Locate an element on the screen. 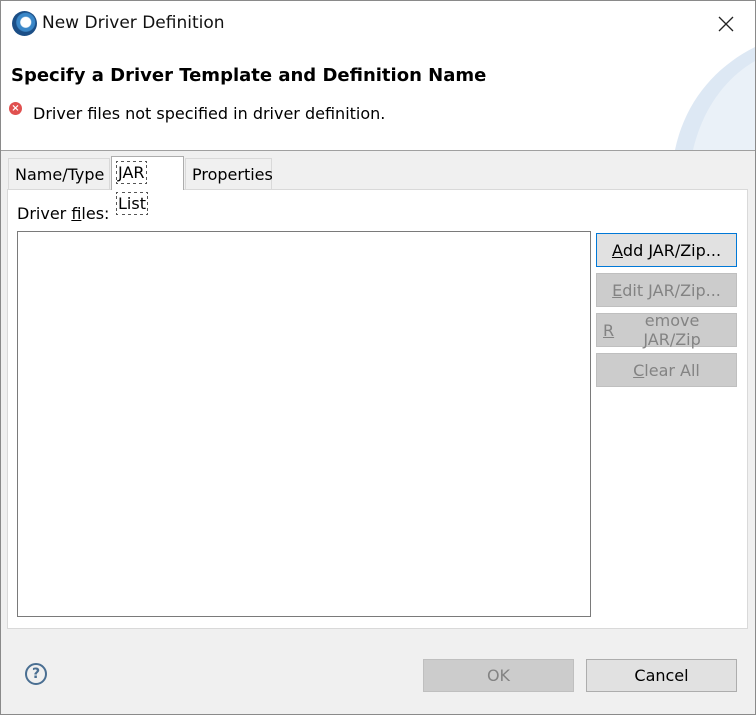 This screenshot has width=756, height=715. close-icon is located at coordinates (726, 24).